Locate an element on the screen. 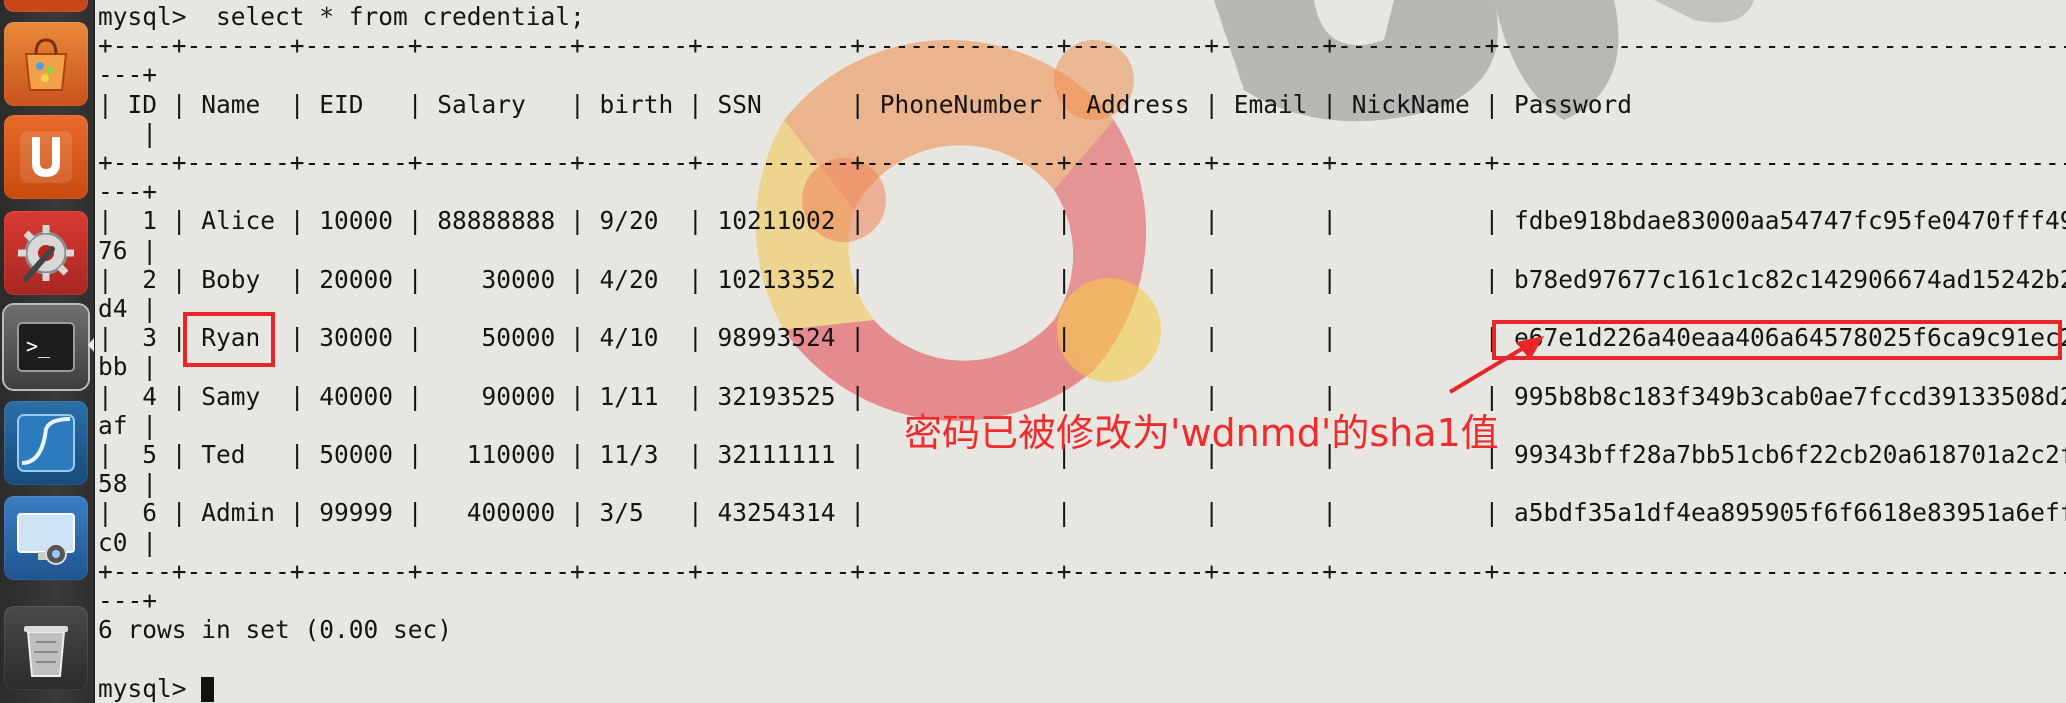 Image resolution: width=2066 pixels, height=703 pixels. table-row-wrap: c0 | is located at coordinates (128, 542).